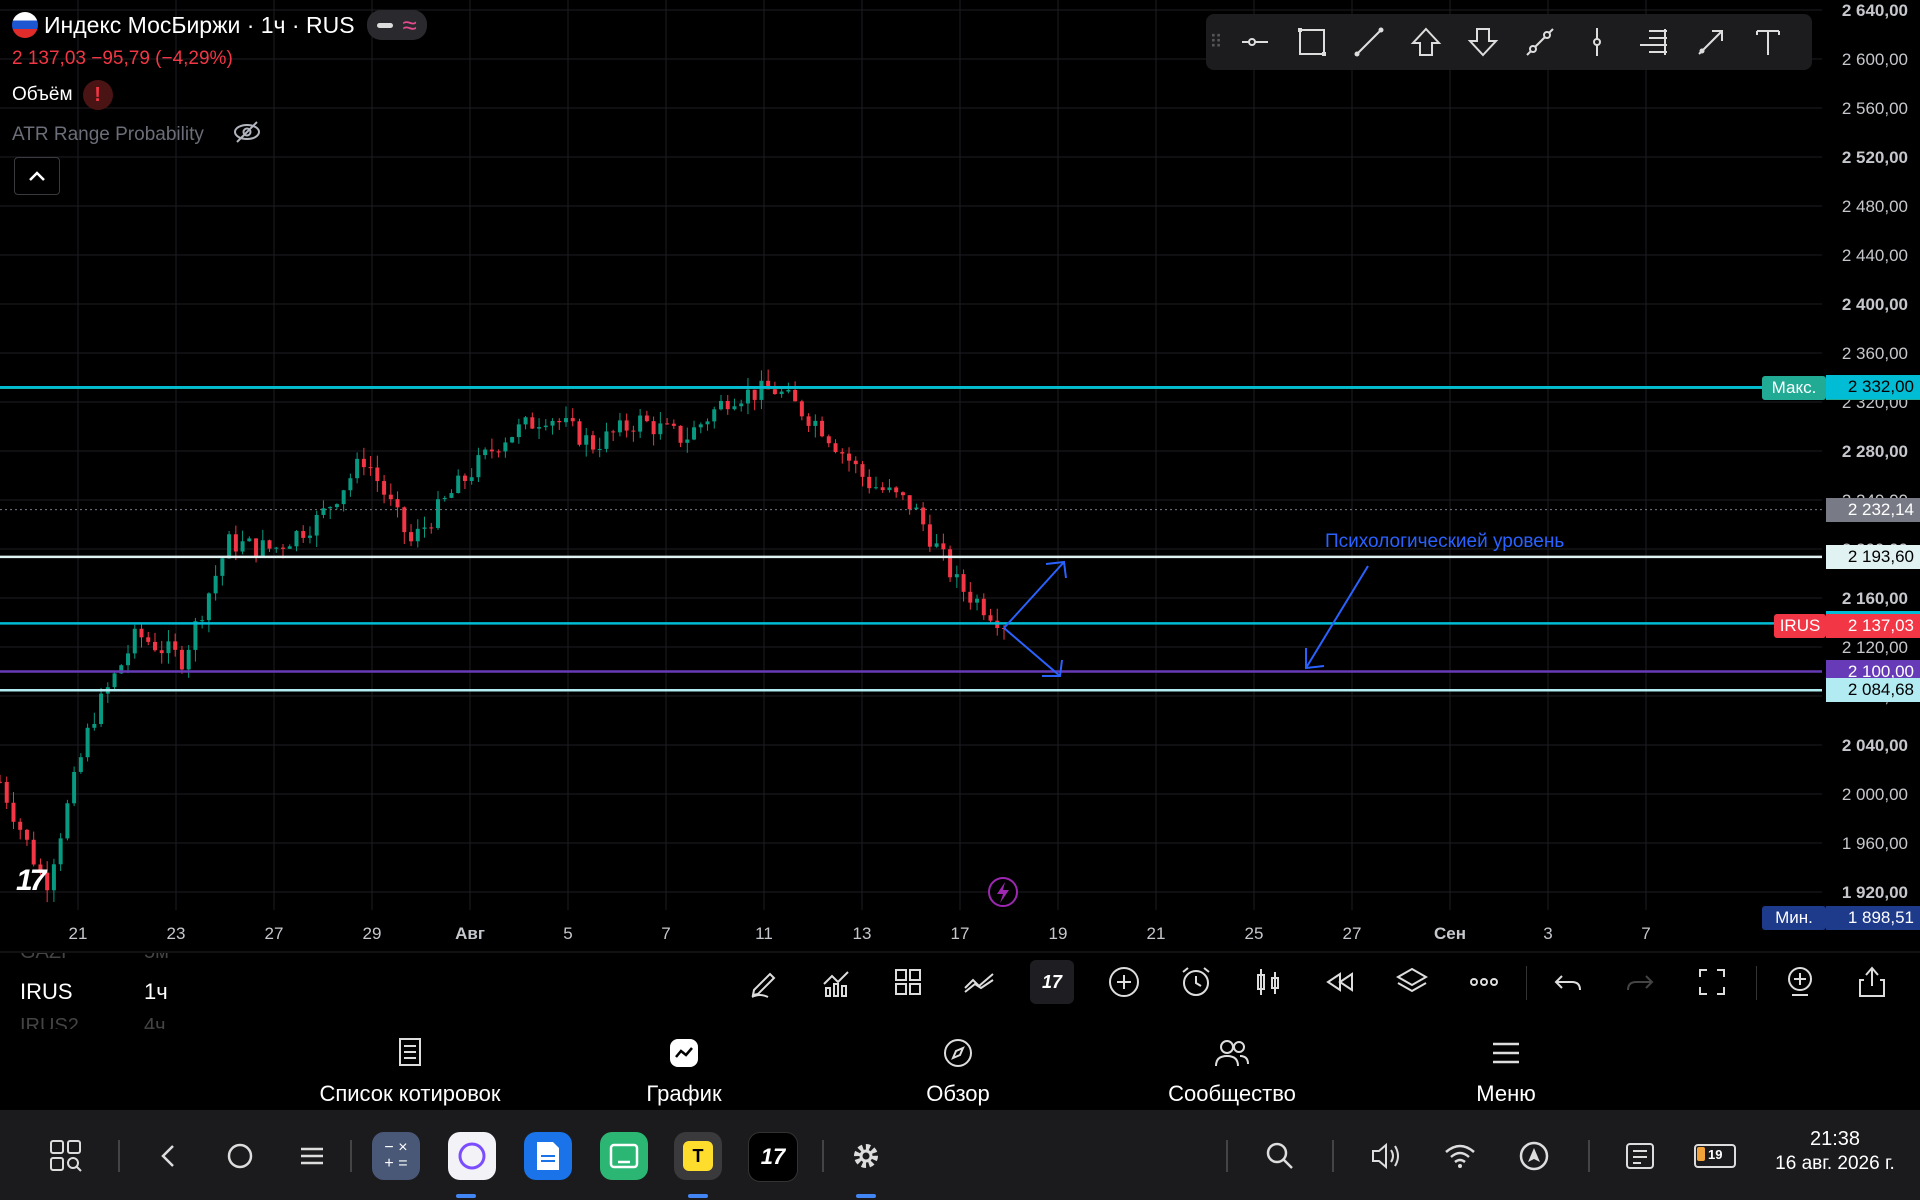 Image resolution: width=1920 pixels, height=1200 pixels. I want to click on price-tag: 2 232,14, so click(1873, 509).